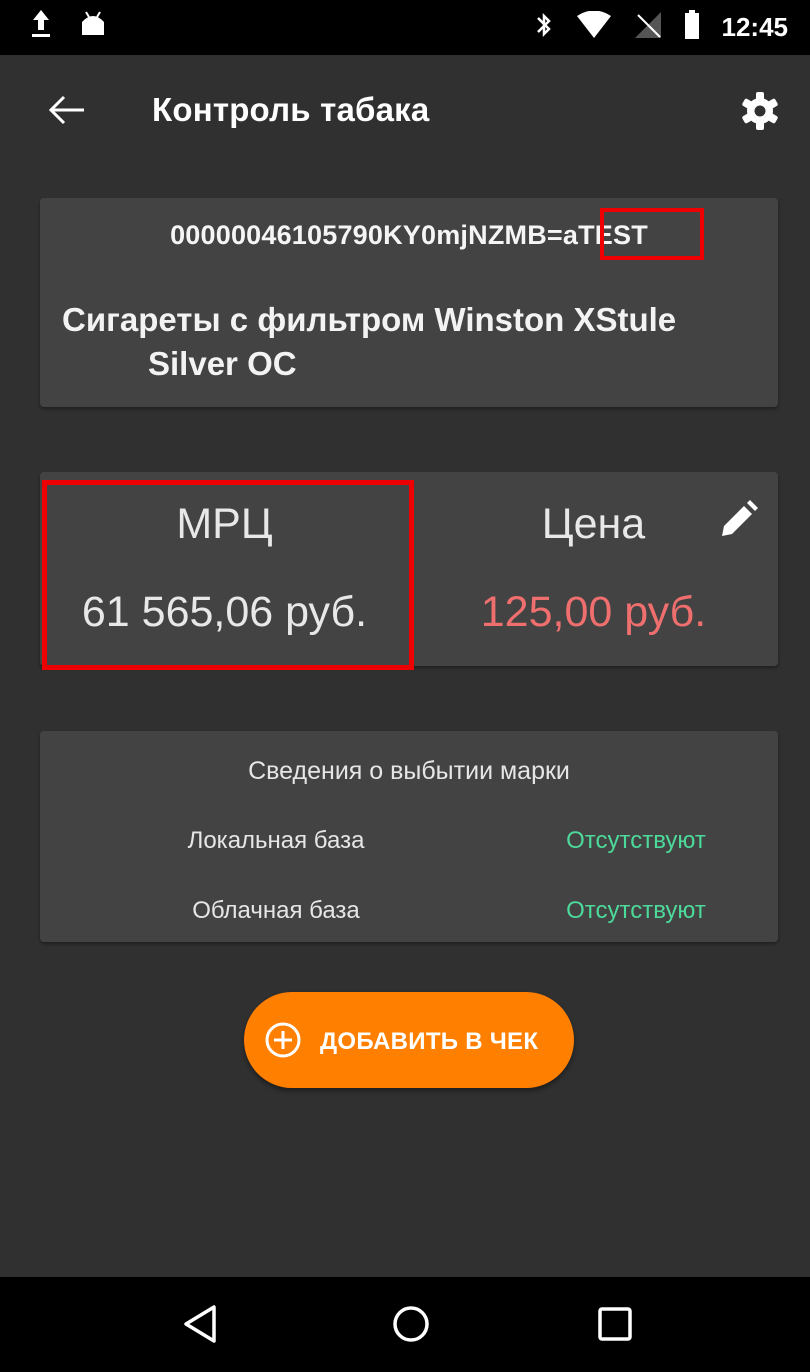 Image resolution: width=810 pixels, height=1372 pixels. Describe the element at coordinates (636, 910) in the screenshot. I see `cloud-base-status: Отсутствуют` at that location.